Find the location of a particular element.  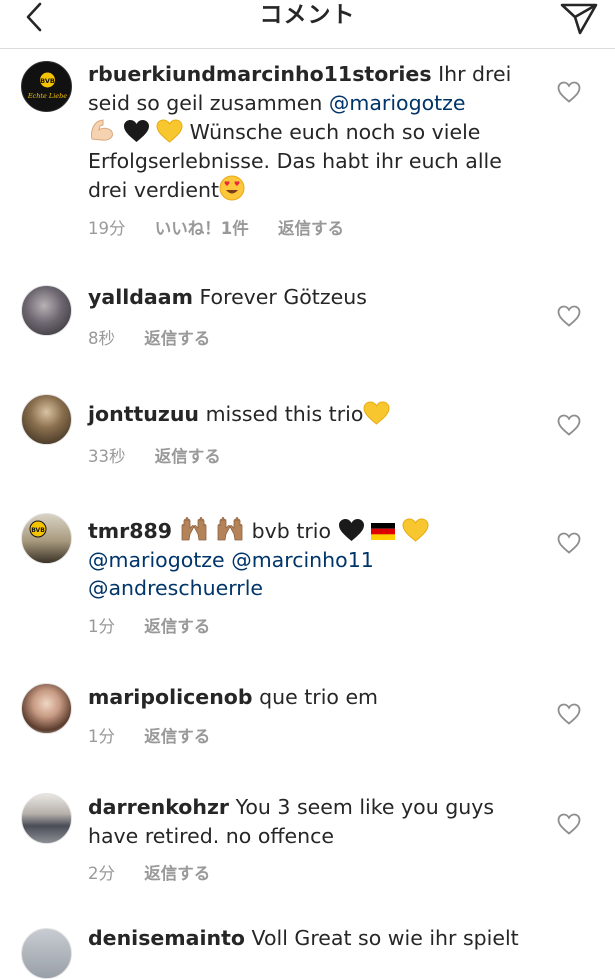

avatar: BVB is located at coordinates (46, 538).